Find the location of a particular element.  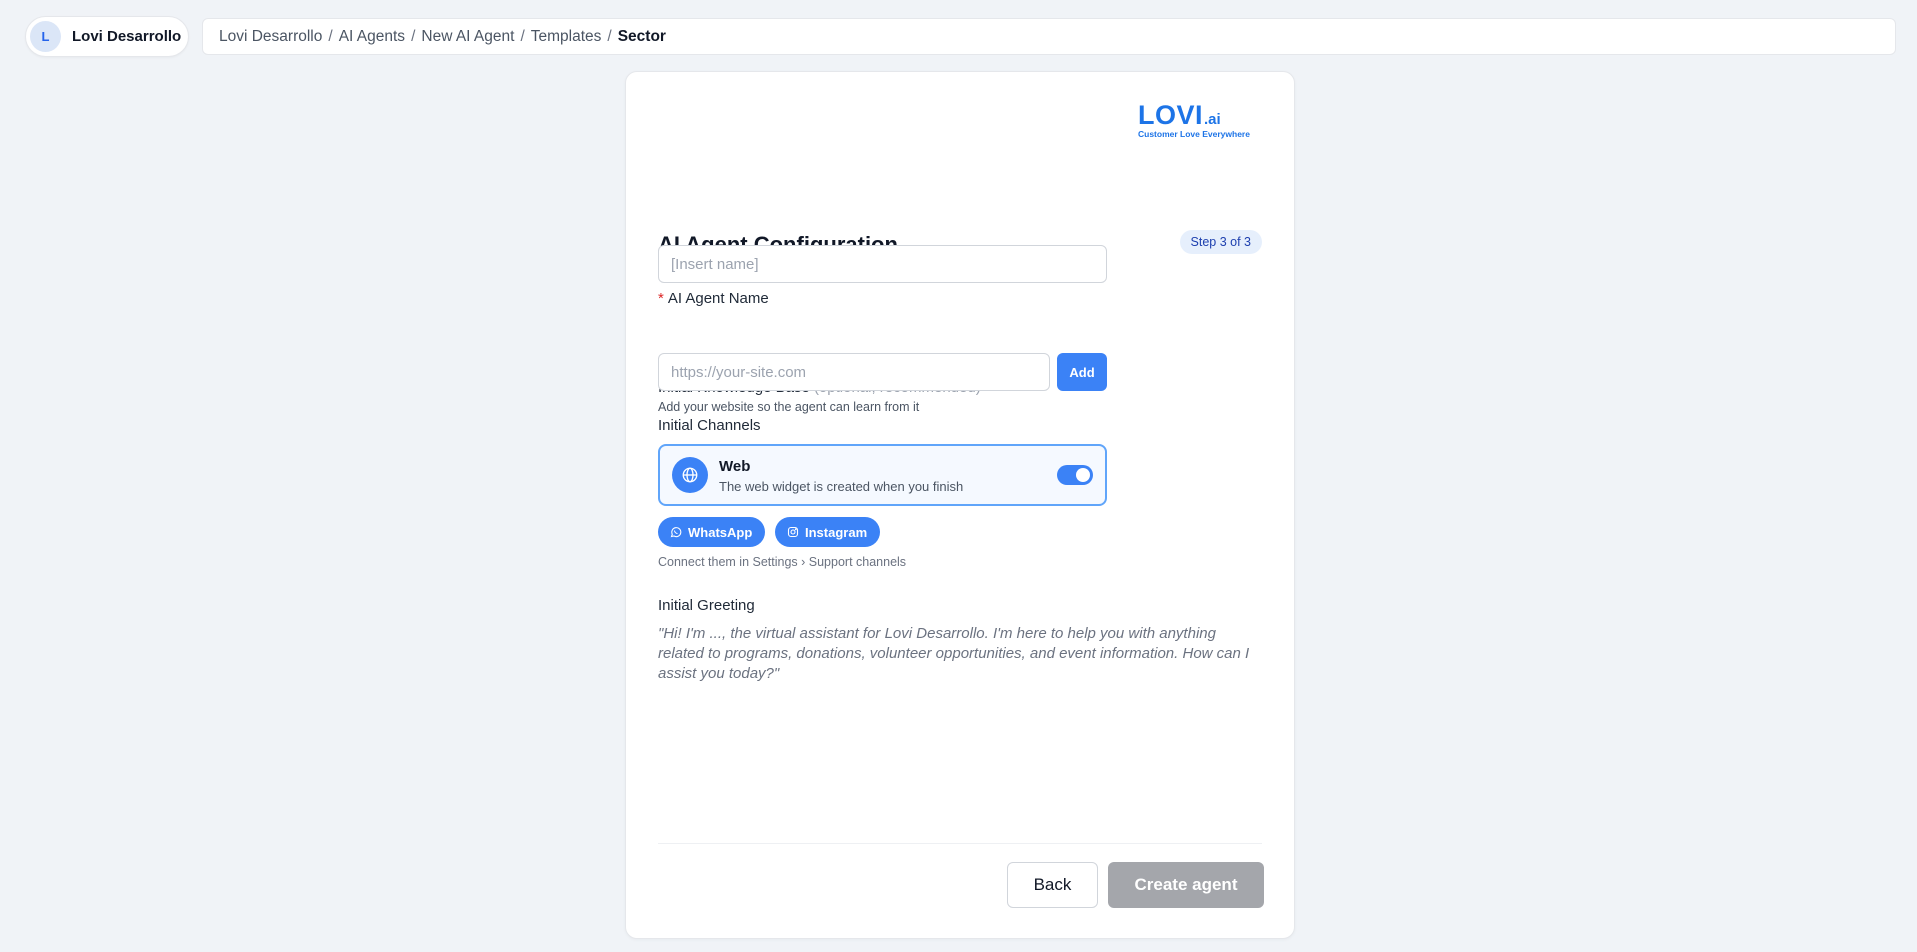

instagram-icon is located at coordinates (793, 532).